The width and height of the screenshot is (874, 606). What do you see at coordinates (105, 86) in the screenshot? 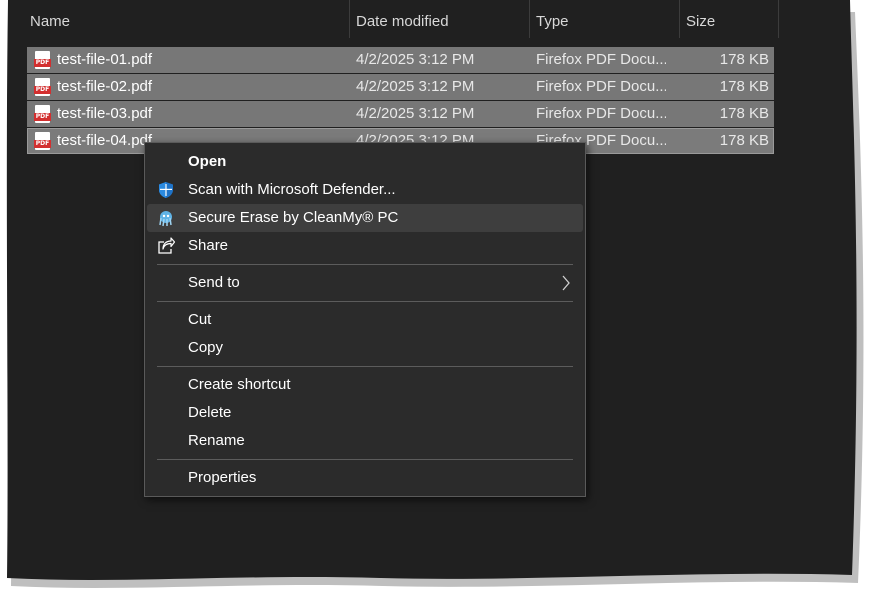
I see `file-name: test-file-02.pdf` at bounding box center [105, 86].